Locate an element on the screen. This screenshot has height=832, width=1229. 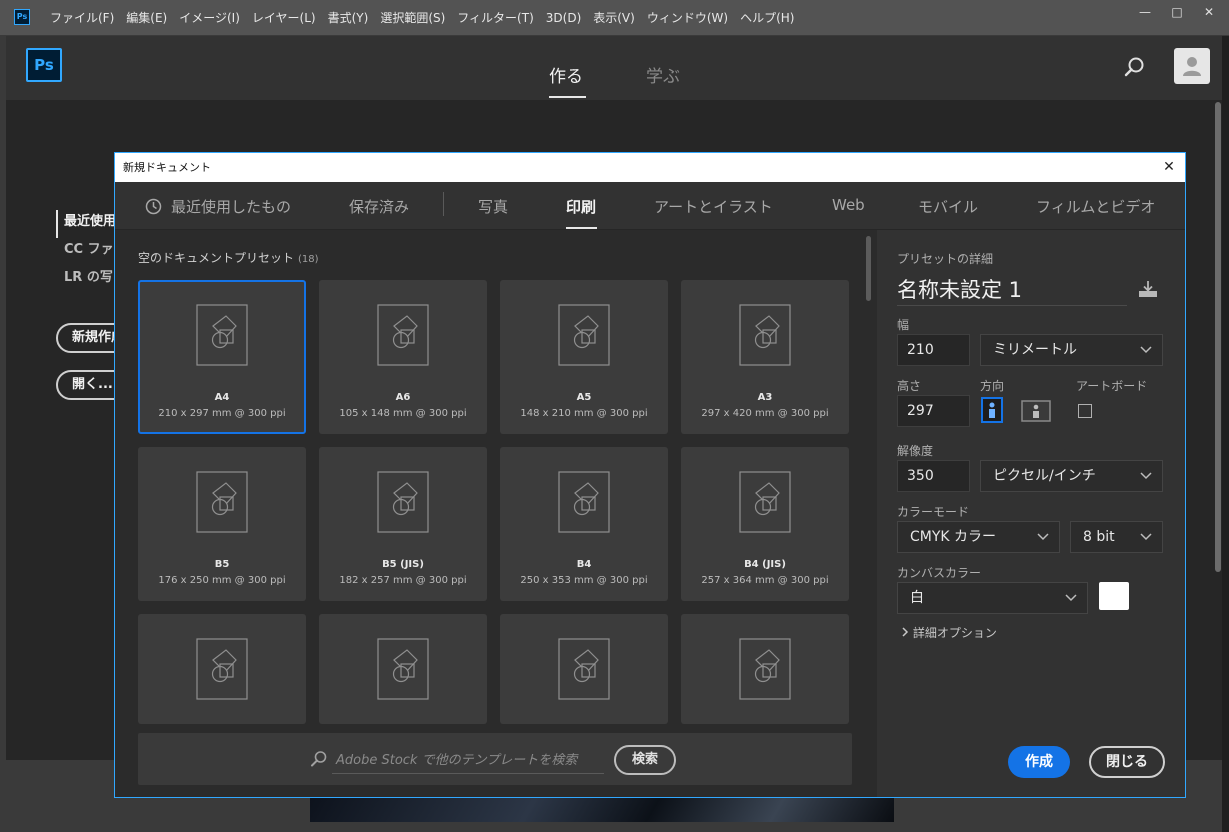
preset-card: A5 148 x 210 mm @ 300 ppi is located at coordinates (584, 357).